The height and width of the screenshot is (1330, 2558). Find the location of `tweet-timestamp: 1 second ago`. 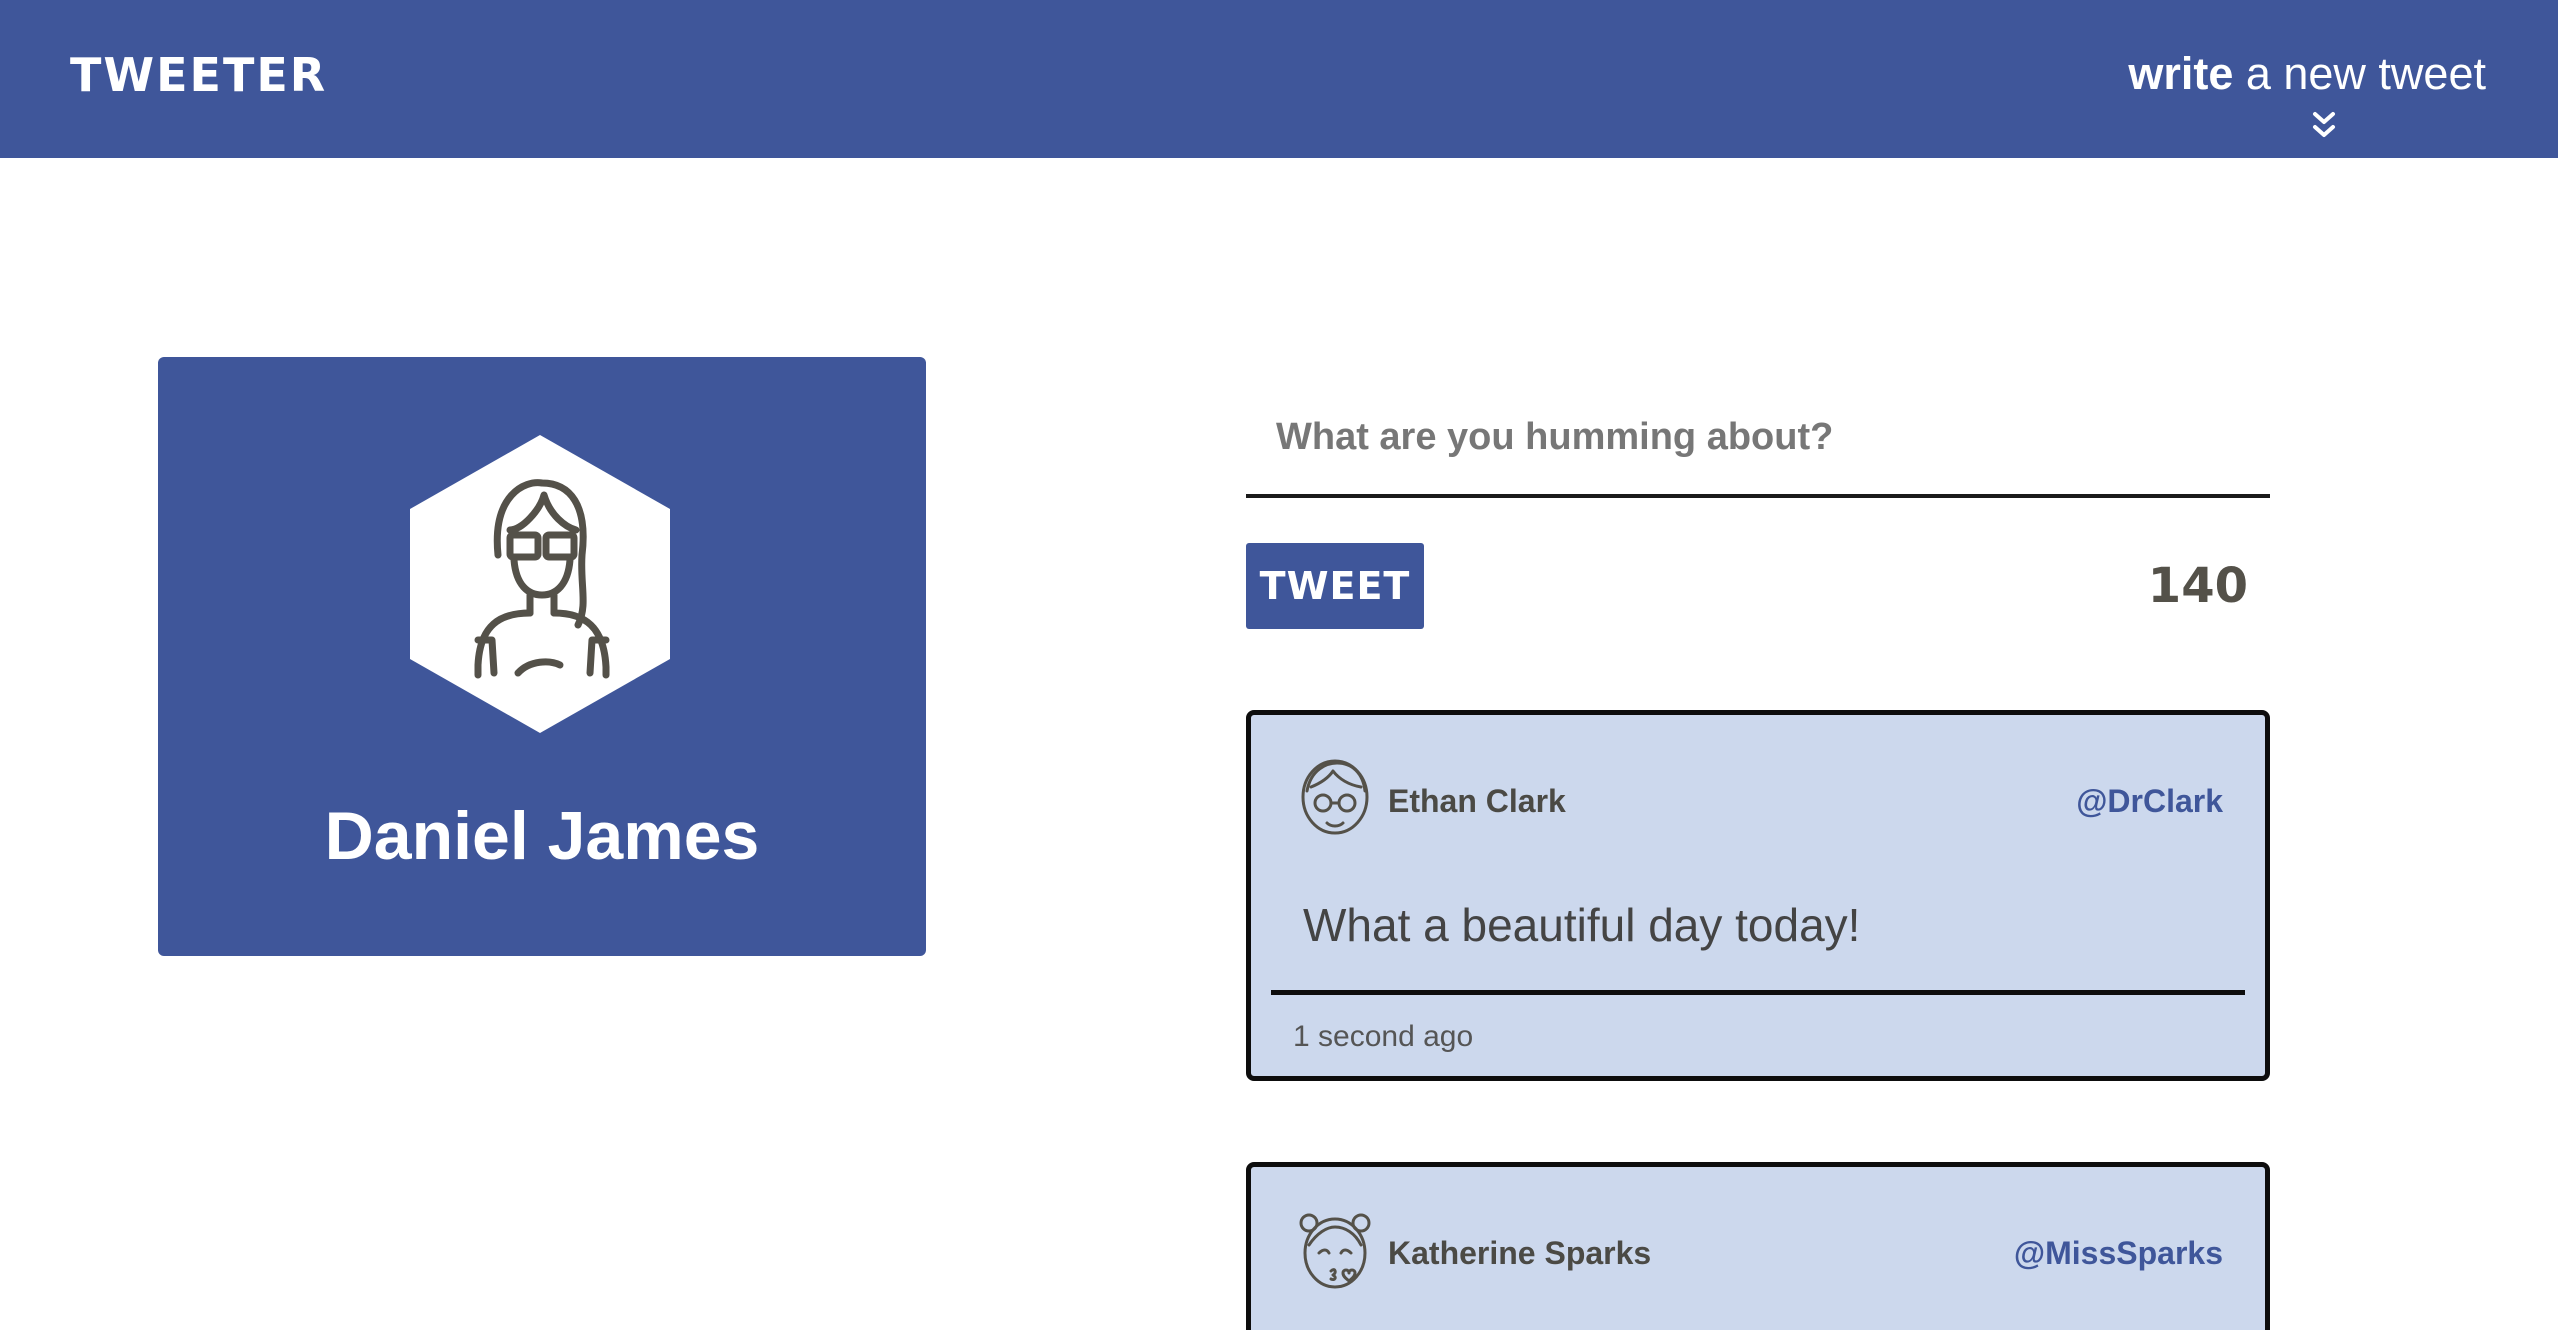

tweet-timestamp: 1 second ago is located at coordinates (1383, 1036).